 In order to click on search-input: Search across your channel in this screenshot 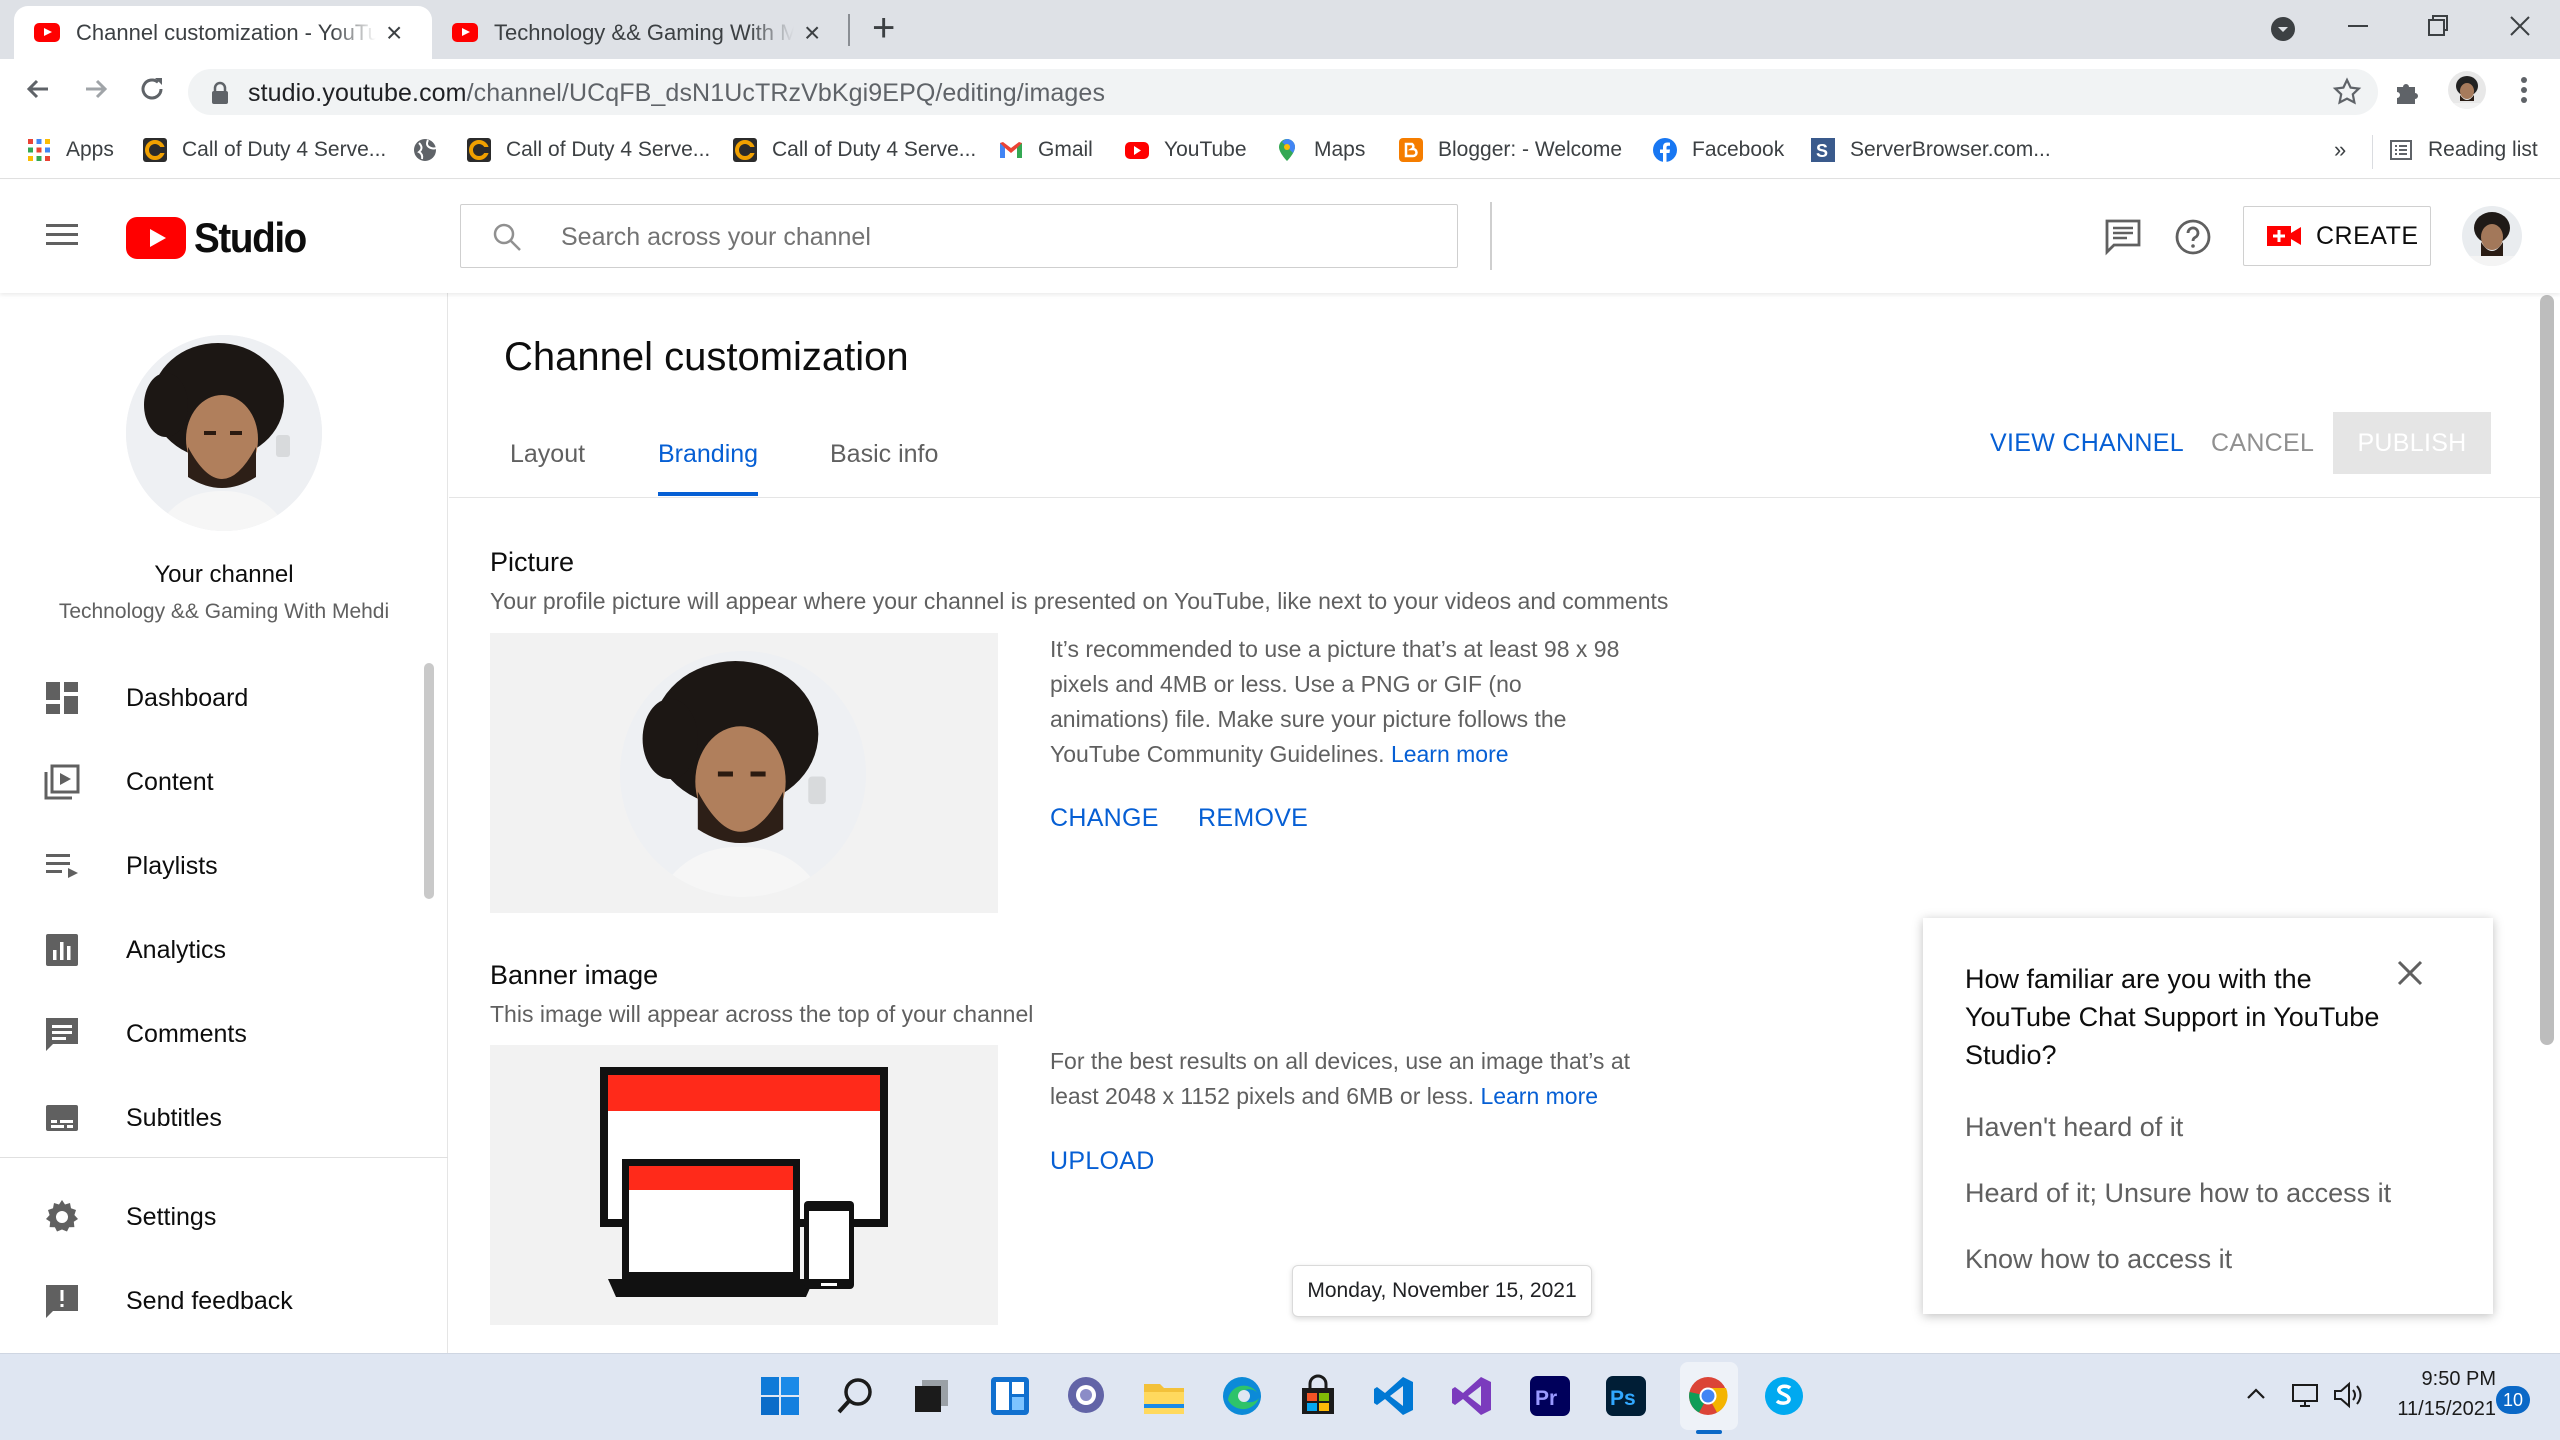, I will do `click(959, 236)`.